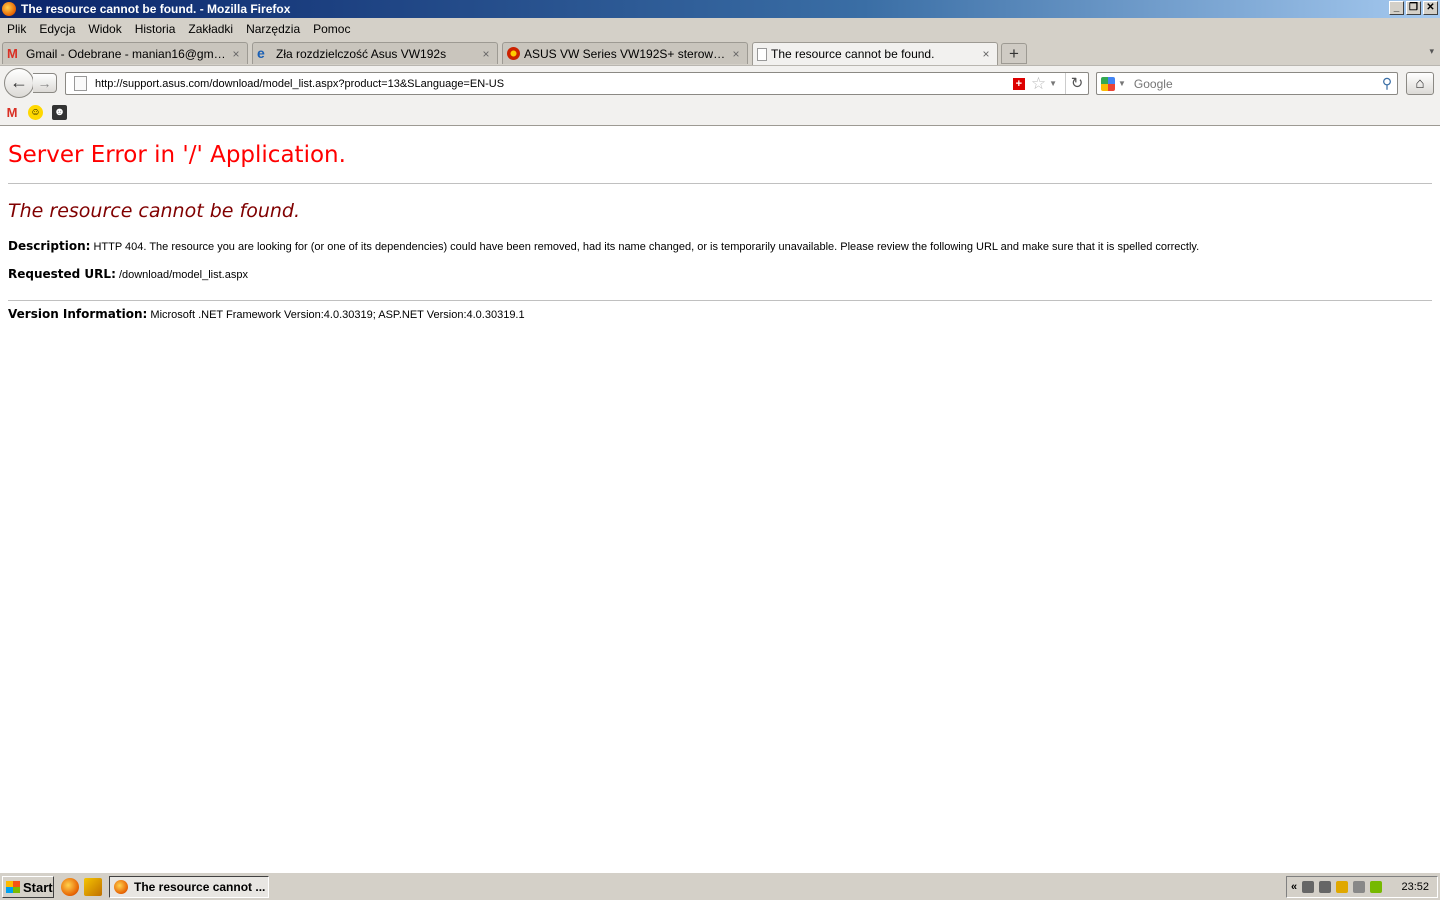 This screenshot has height=900, width=1440. Describe the element at coordinates (720, 113) in the screenshot. I see `bookmarks-toolbar: M ☺ ☻` at that location.